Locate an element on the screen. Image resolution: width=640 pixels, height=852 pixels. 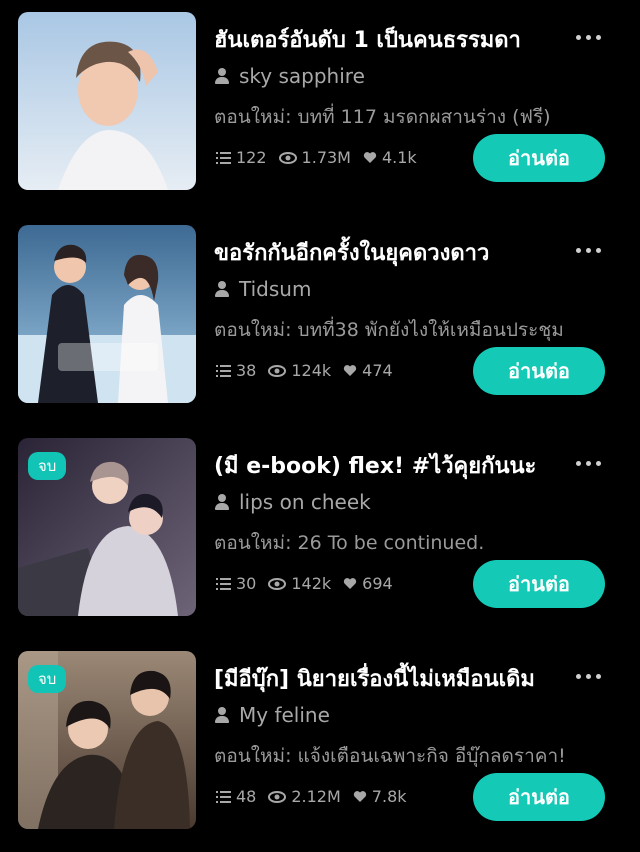
chapter-count: 48 is located at coordinates (236, 796).